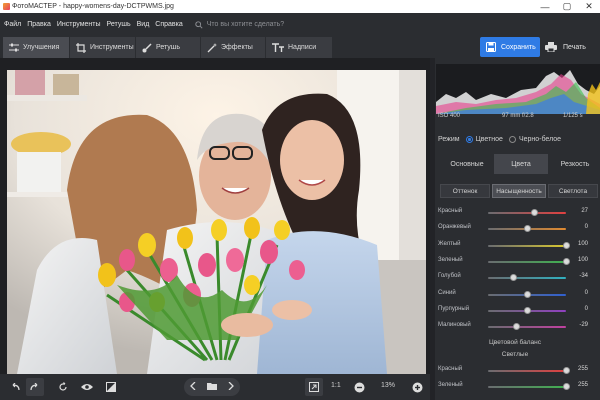 The width and height of the screenshot is (600, 400). I want to click on saturation-slider-value: -29, so click(583, 325).